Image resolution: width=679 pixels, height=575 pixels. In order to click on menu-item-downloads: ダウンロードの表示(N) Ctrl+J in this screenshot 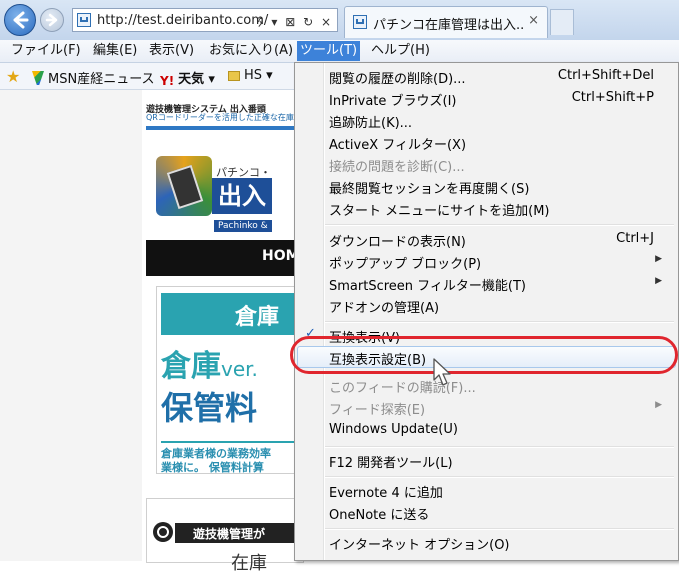, I will do `click(486, 239)`.